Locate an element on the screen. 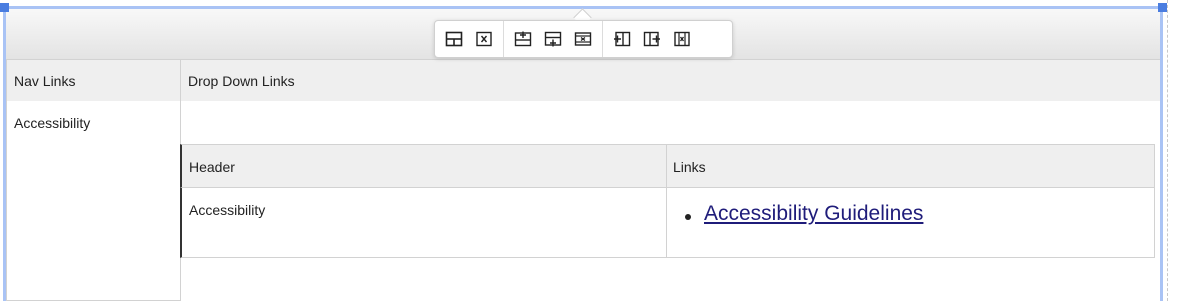 This screenshot has width=1182, height=301. insert-column-left-button is located at coordinates (622, 39).